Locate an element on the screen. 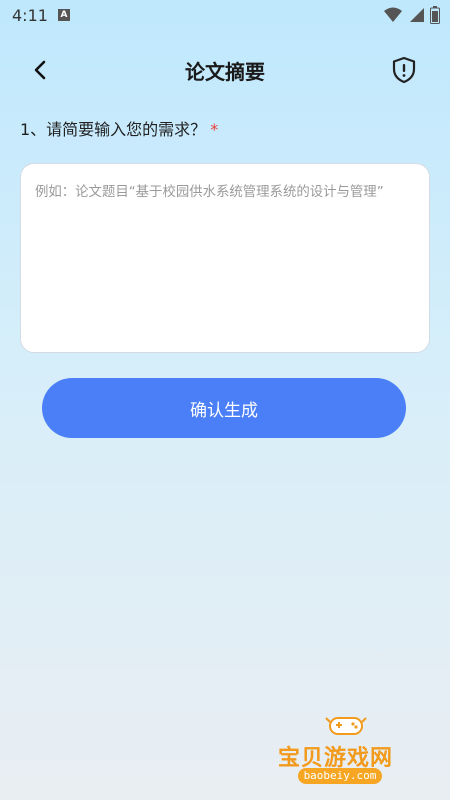  status-time: 4:11 is located at coordinates (30, 15).